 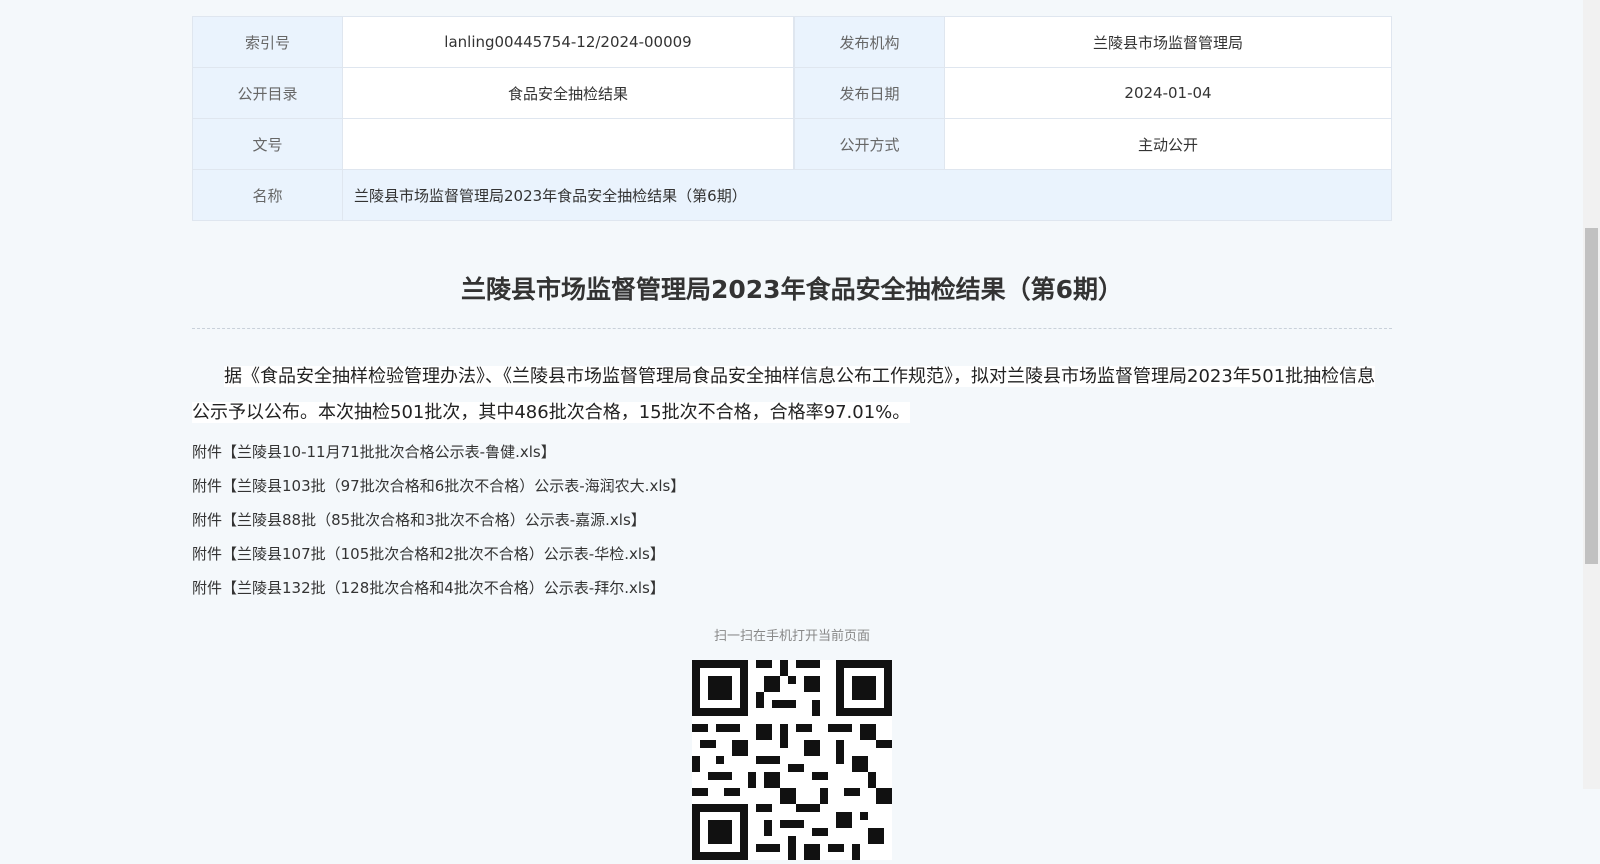 I want to click on metadata-row: 名称 兰陵县市场监督管理局2023年食品安全抽检结果（第6期）, so click(x=792, y=195).